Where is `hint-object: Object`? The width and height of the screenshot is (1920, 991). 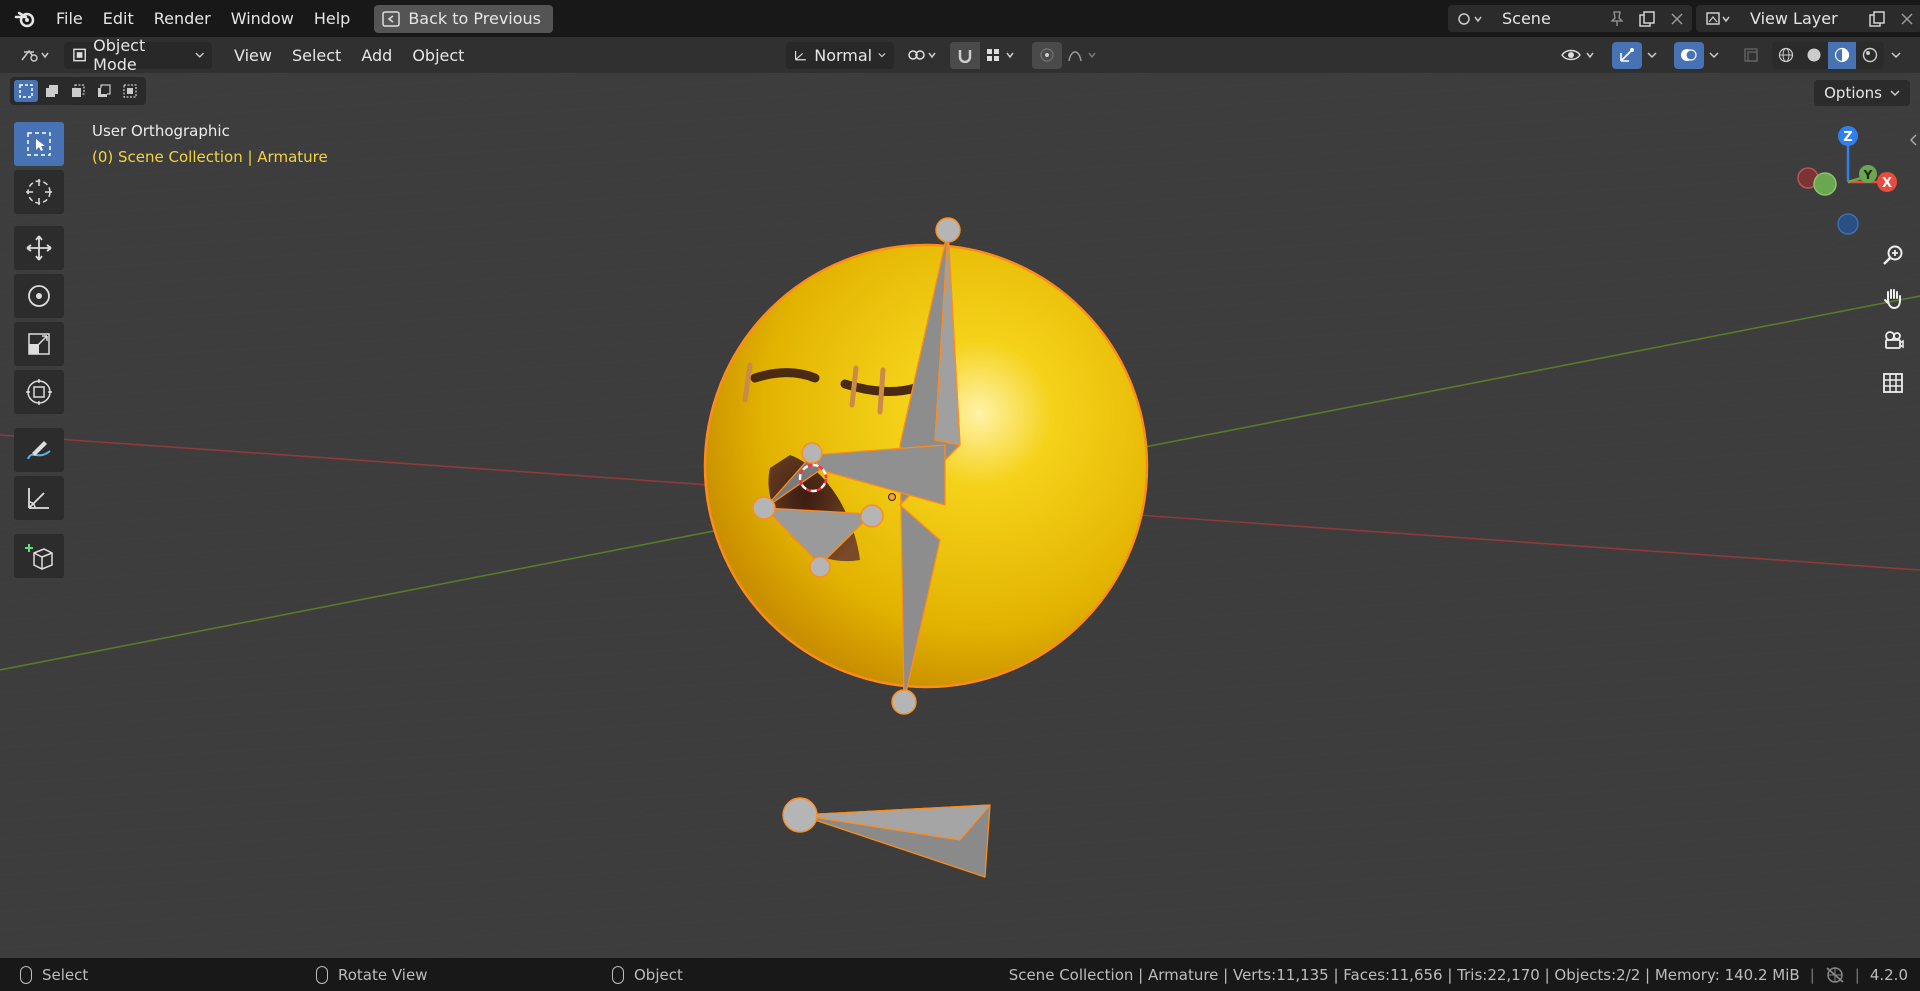 hint-object: Object is located at coordinates (647, 974).